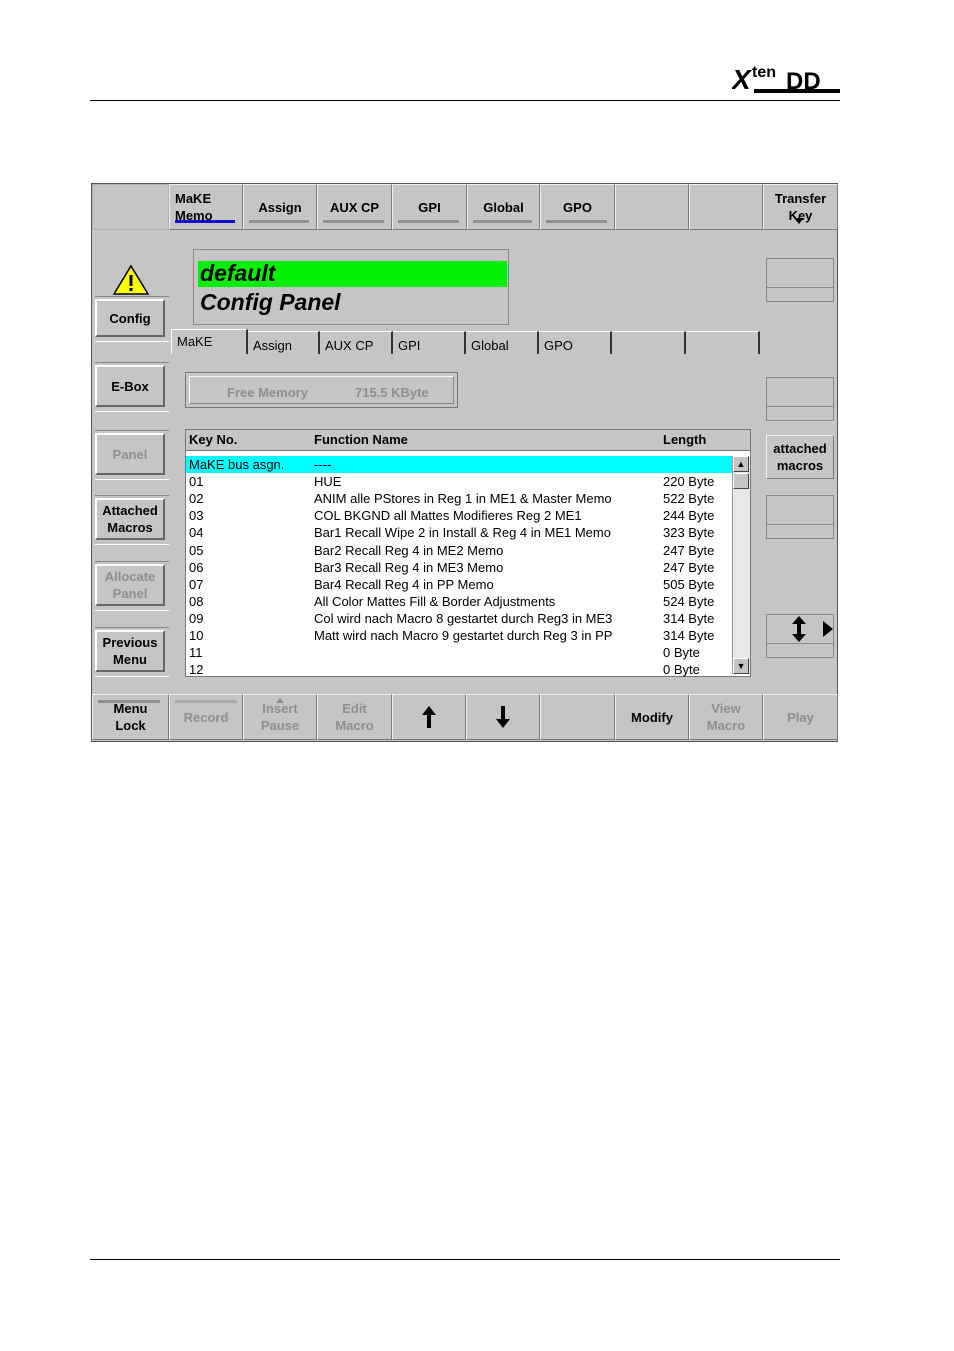  I want to click on top-tab-4: Global, so click(503, 207).